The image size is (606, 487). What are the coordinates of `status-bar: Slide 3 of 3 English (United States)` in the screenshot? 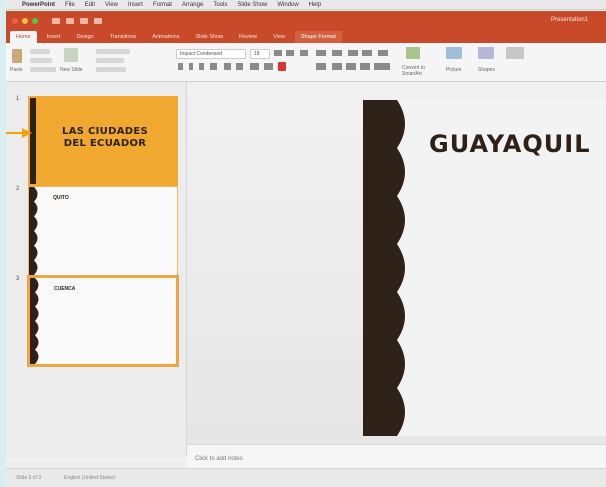 It's located at (306, 477).